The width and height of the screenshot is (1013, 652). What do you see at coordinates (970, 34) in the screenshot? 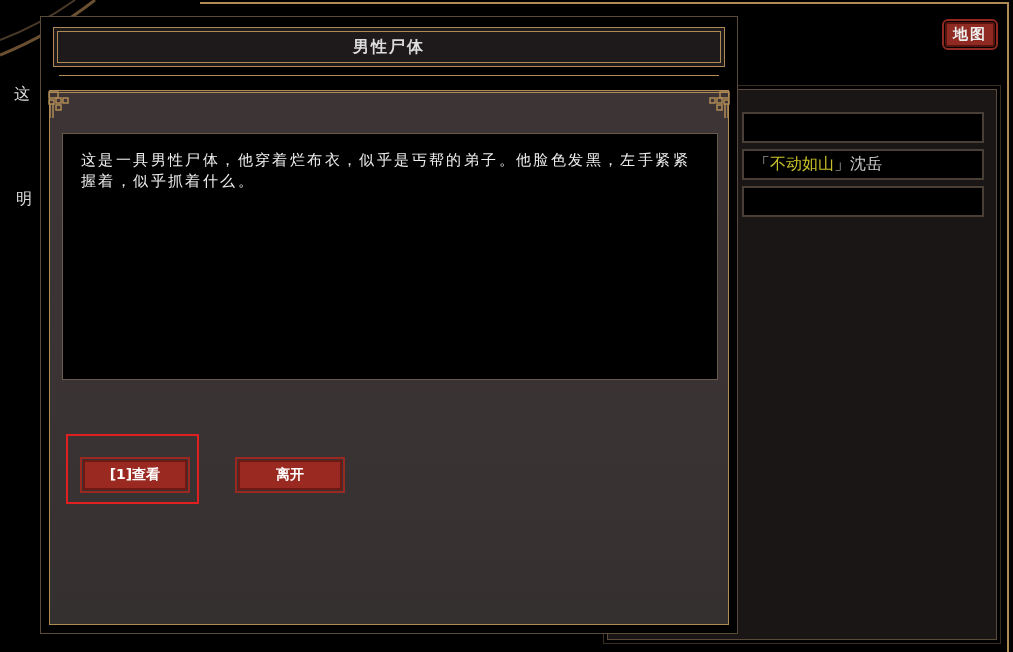
I see `map-button: 地图` at bounding box center [970, 34].